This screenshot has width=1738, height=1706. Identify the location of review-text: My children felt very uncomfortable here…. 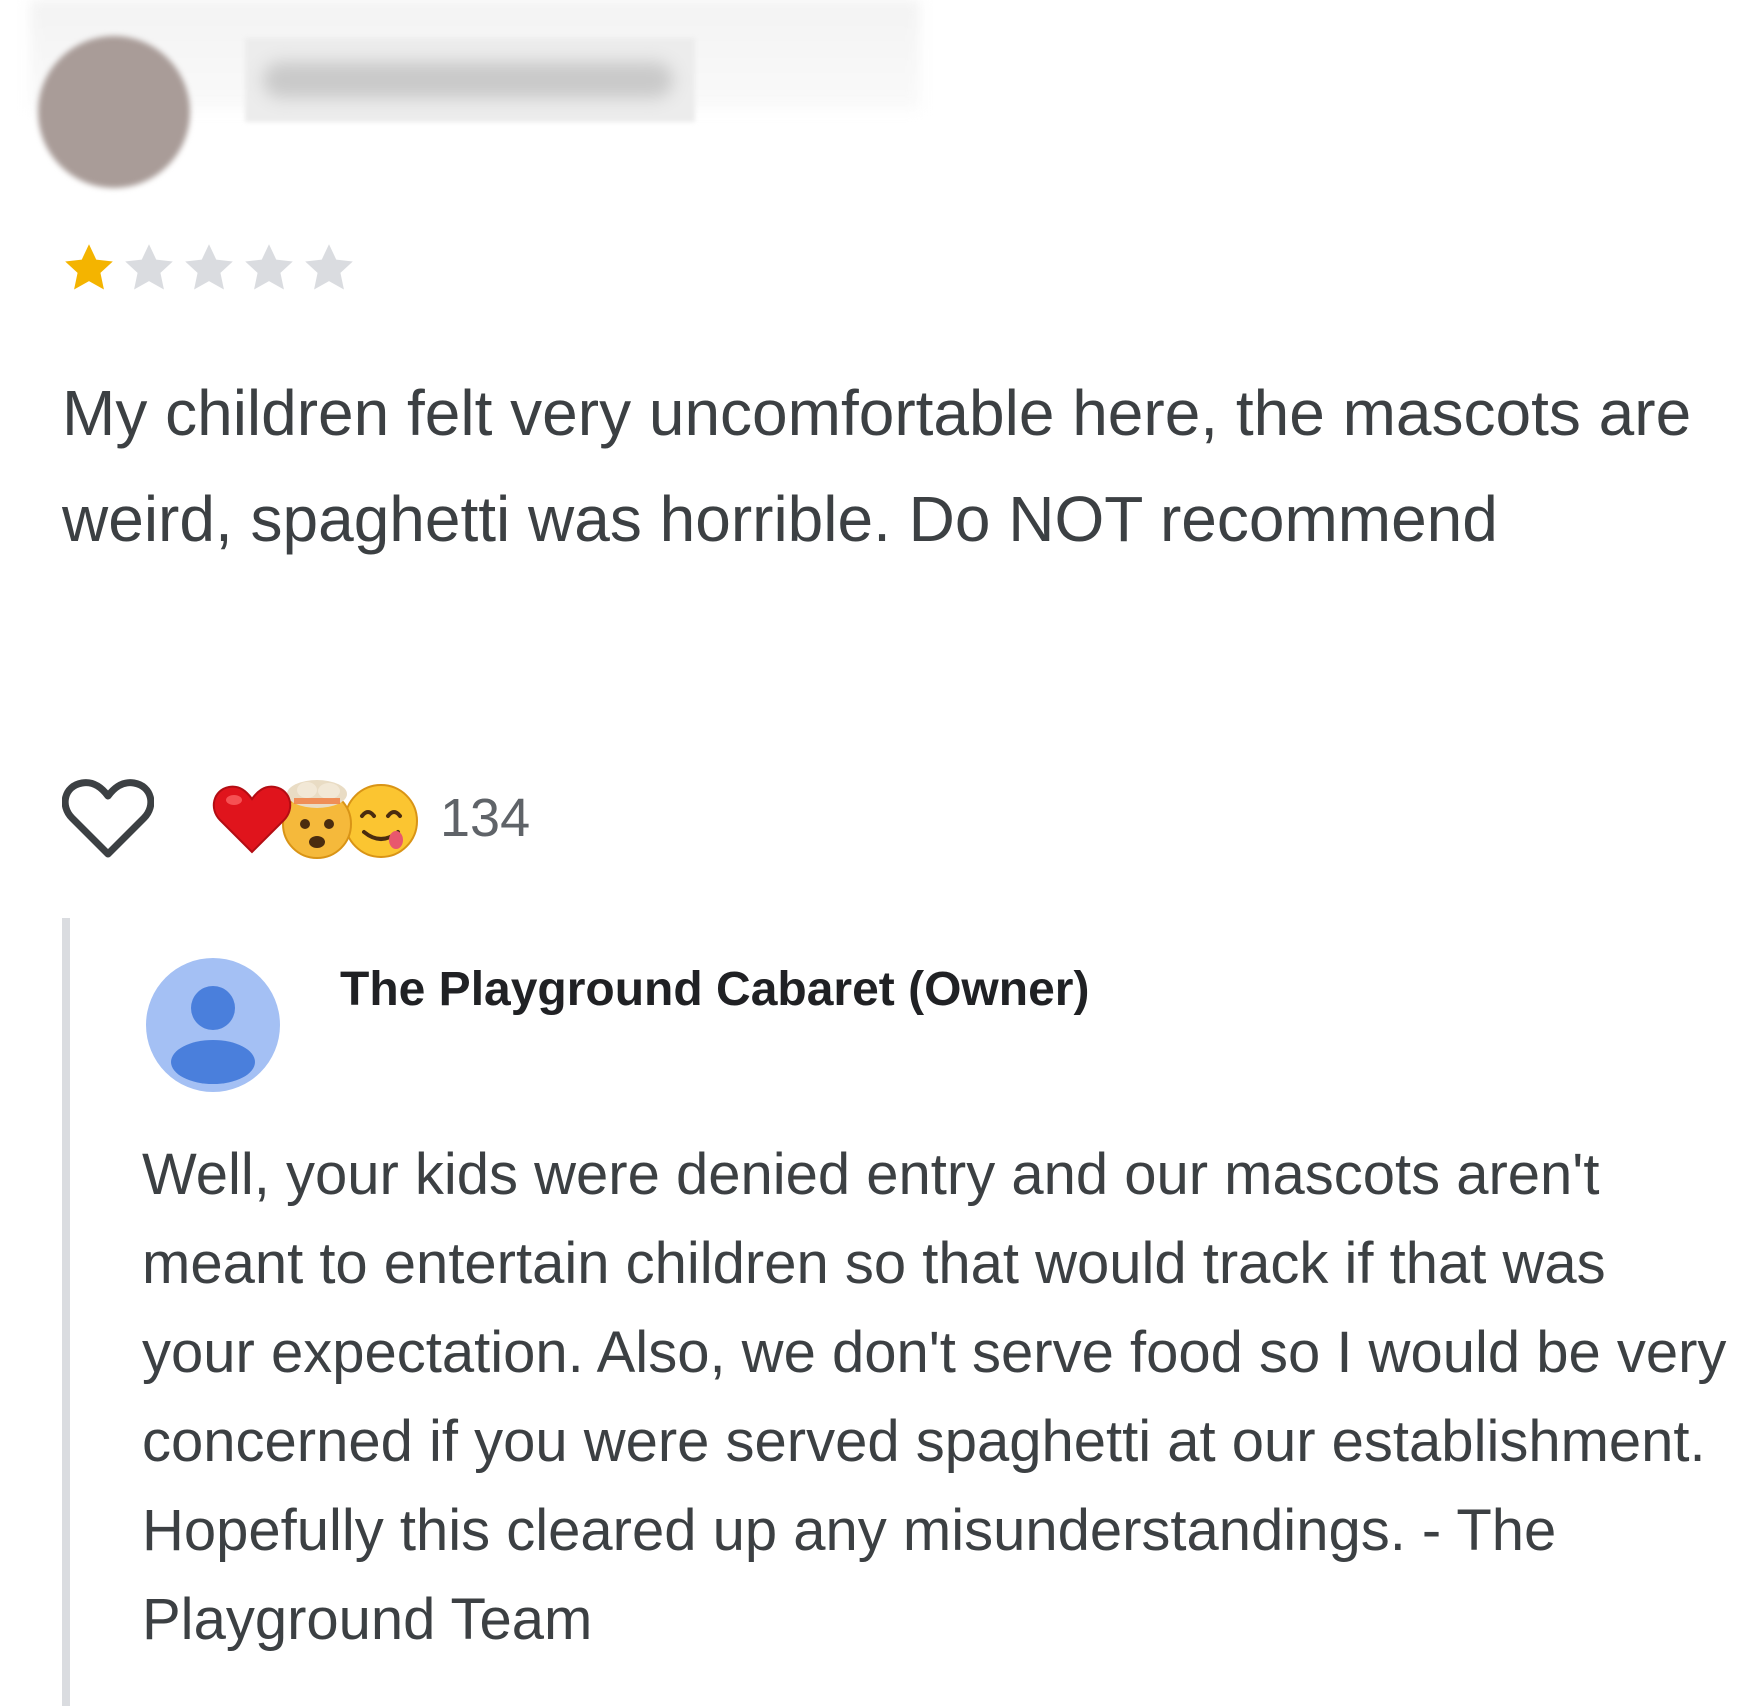
(877, 466).